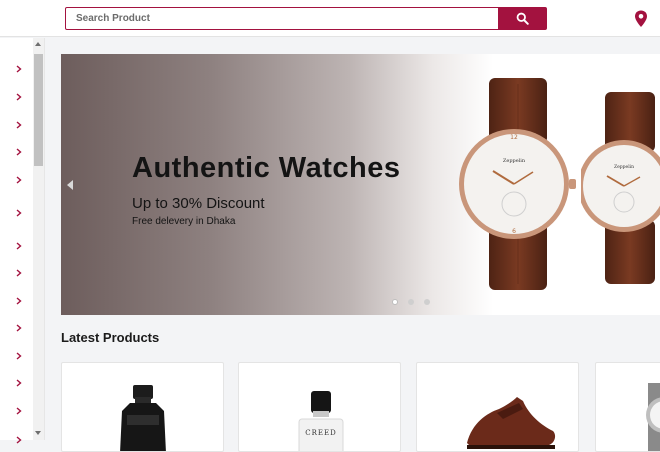 The height and width of the screenshot is (452, 660). What do you see at coordinates (38, 110) in the screenshot?
I see `scroll-thumb` at bounding box center [38, 110].